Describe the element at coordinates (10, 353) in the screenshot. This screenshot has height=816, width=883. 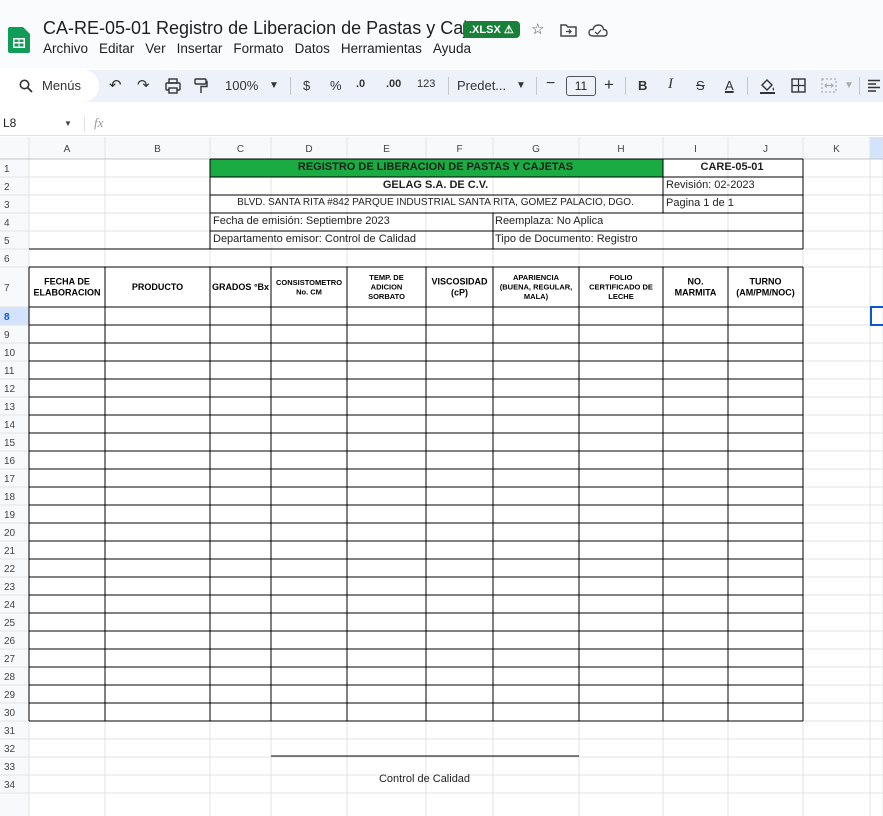
I see `row-header-10: 10` at that location.